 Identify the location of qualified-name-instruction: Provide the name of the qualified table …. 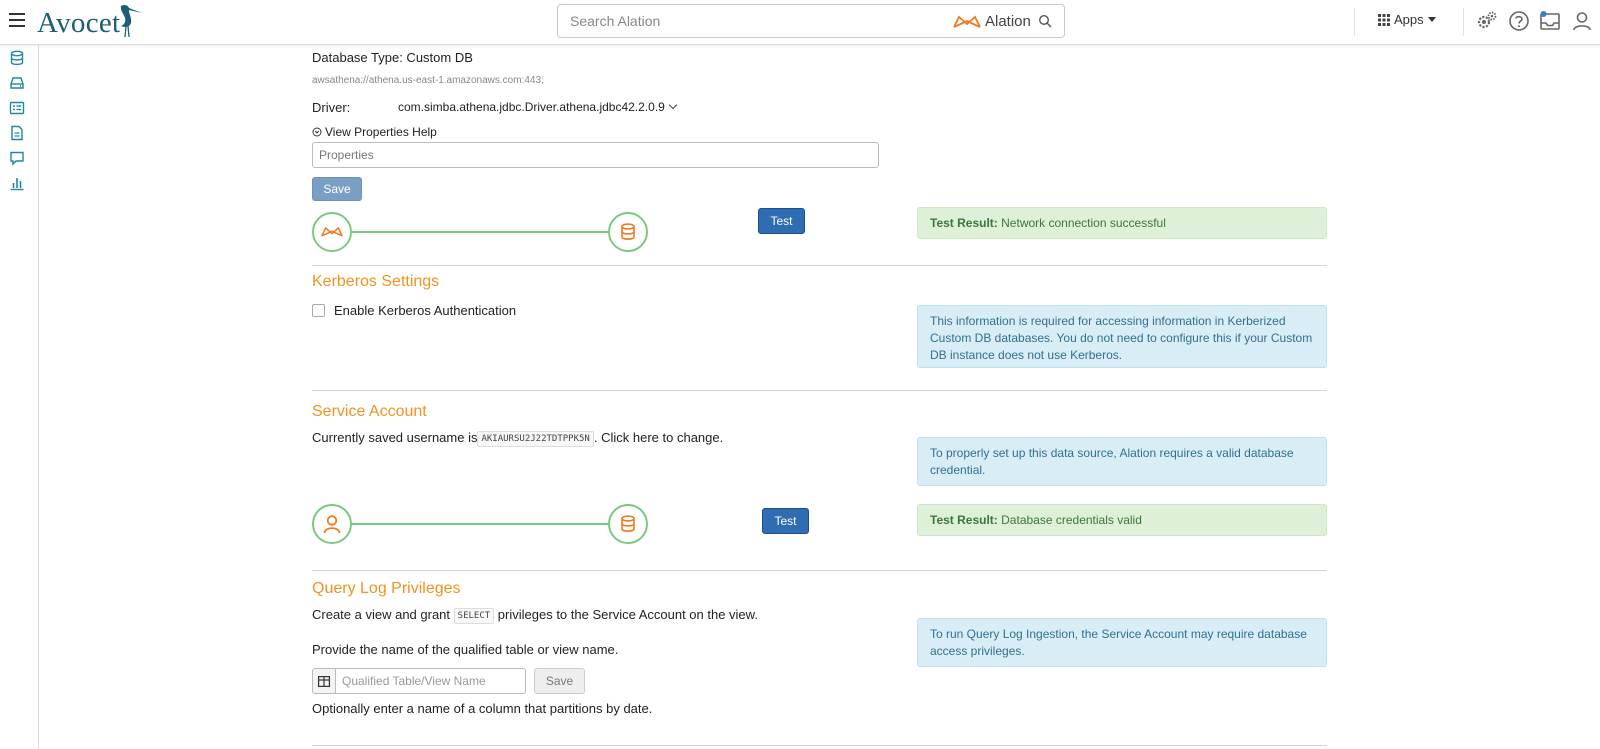
(465, 649).